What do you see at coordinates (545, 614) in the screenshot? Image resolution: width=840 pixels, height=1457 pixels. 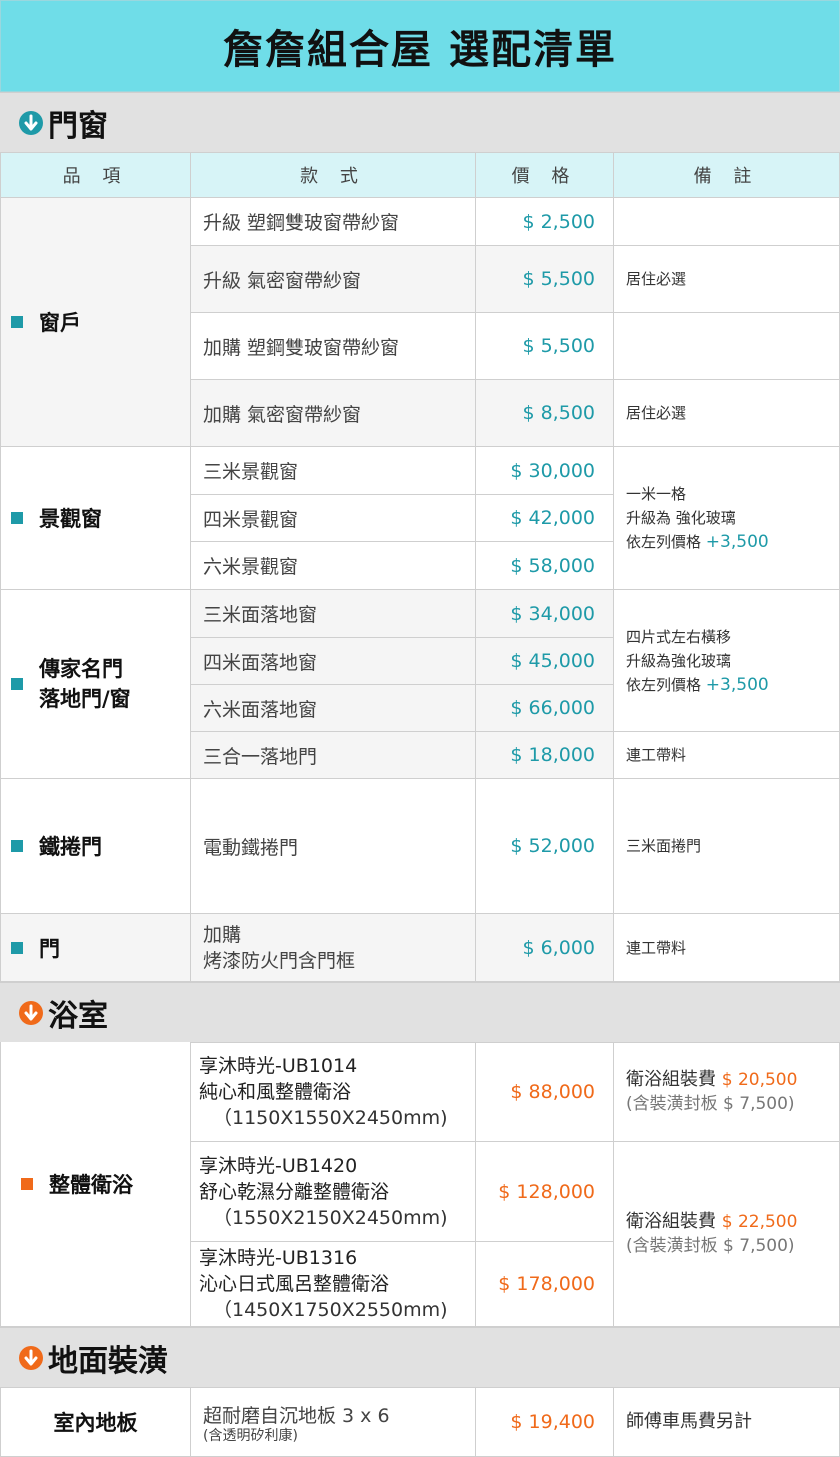 I see `price-cell: $ 34,000` at bounding box center [545, 614].